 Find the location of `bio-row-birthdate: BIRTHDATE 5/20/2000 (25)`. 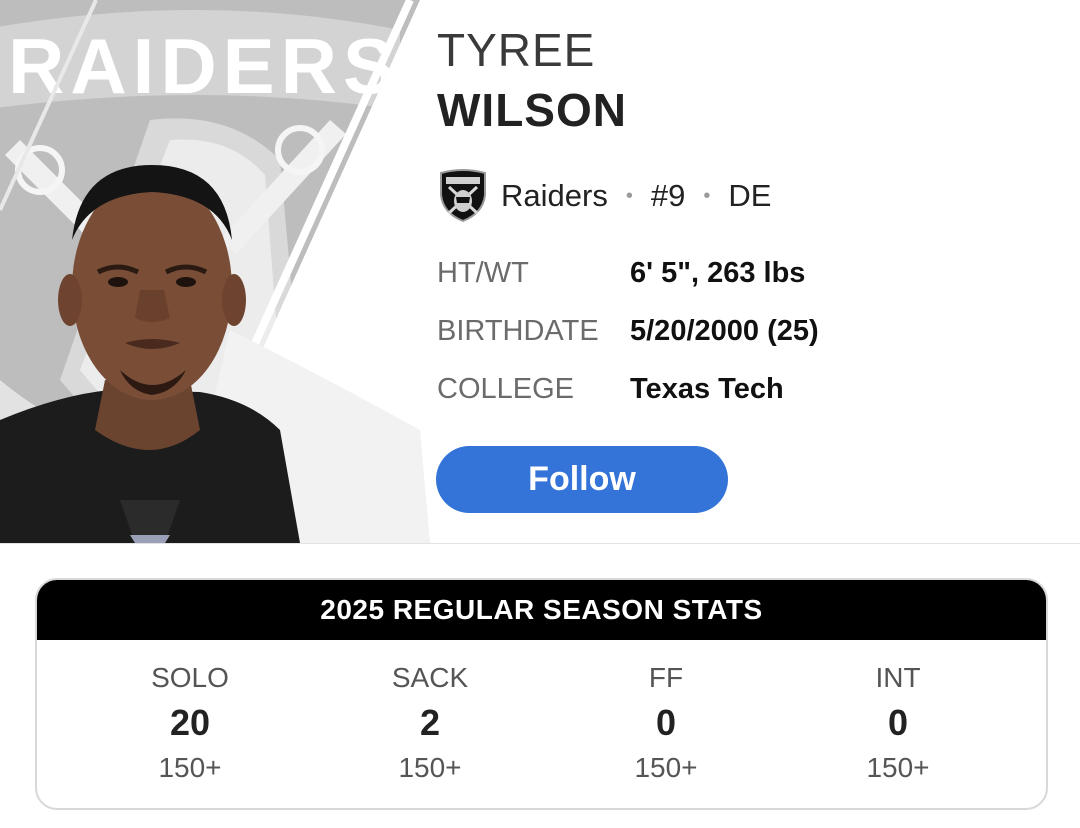

bio-row-birthdate: BIRTHDATE 5/20/2000 (25) is located at coordinates (747, 331).